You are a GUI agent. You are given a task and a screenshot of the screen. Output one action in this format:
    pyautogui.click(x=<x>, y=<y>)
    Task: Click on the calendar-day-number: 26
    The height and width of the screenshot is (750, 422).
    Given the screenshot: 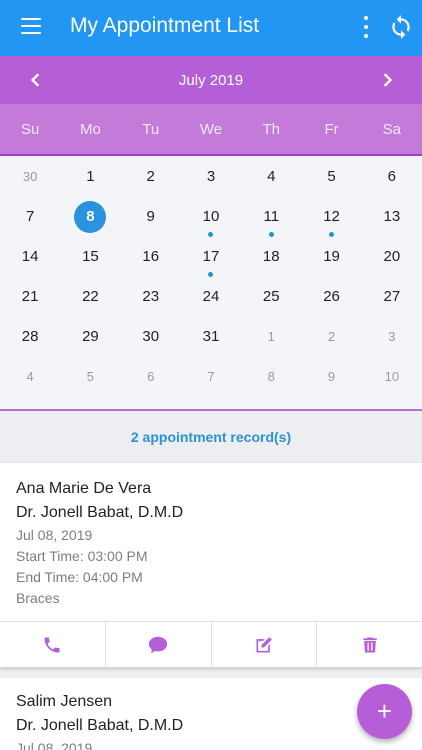 What is the action you would take?
    pyautogui.click(x=331, y=296)
    